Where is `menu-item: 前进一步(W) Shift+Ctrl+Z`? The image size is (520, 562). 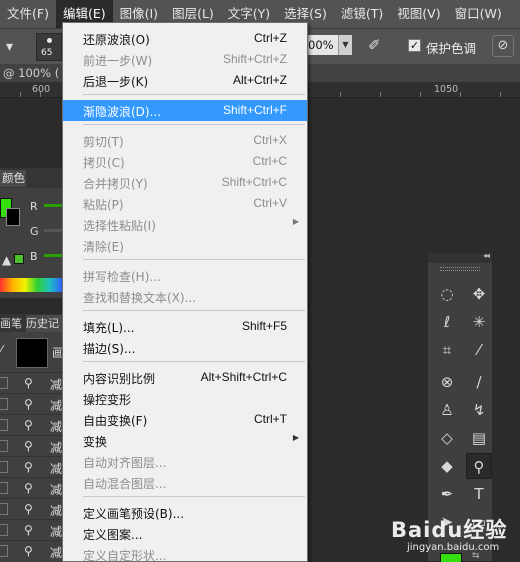
menu-item: 前进一步(W) Shift+Ctrl+Z is located at coordinates (185, 59).